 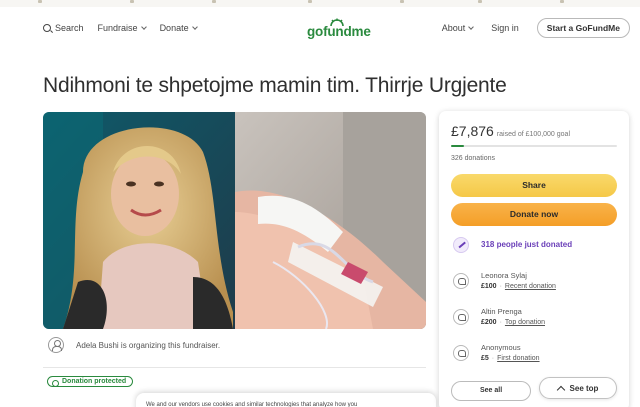 I want to click on donation-protected-label: Donation protected, so click(x=94, y=381).